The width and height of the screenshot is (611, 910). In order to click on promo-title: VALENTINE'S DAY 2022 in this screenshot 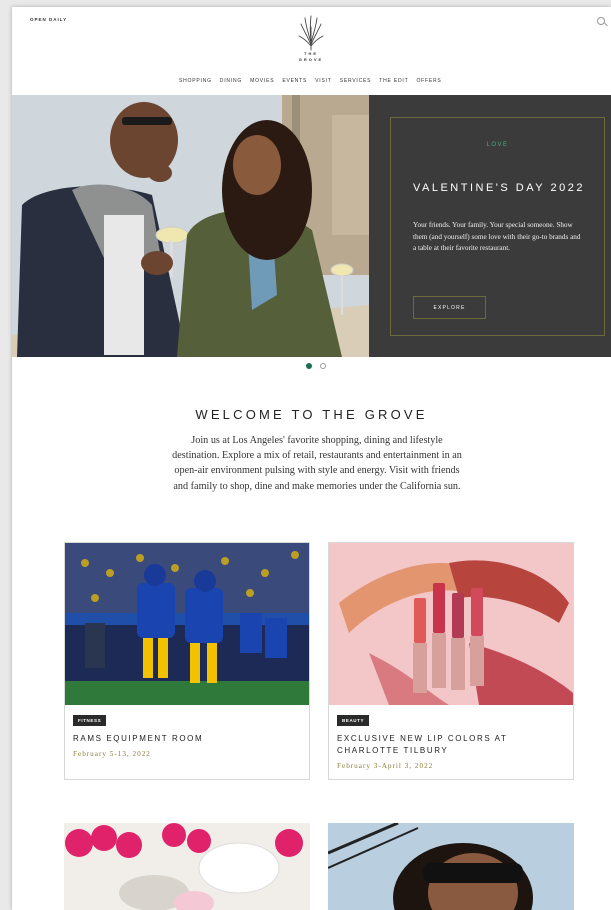, I will do `click(499, 188)`.